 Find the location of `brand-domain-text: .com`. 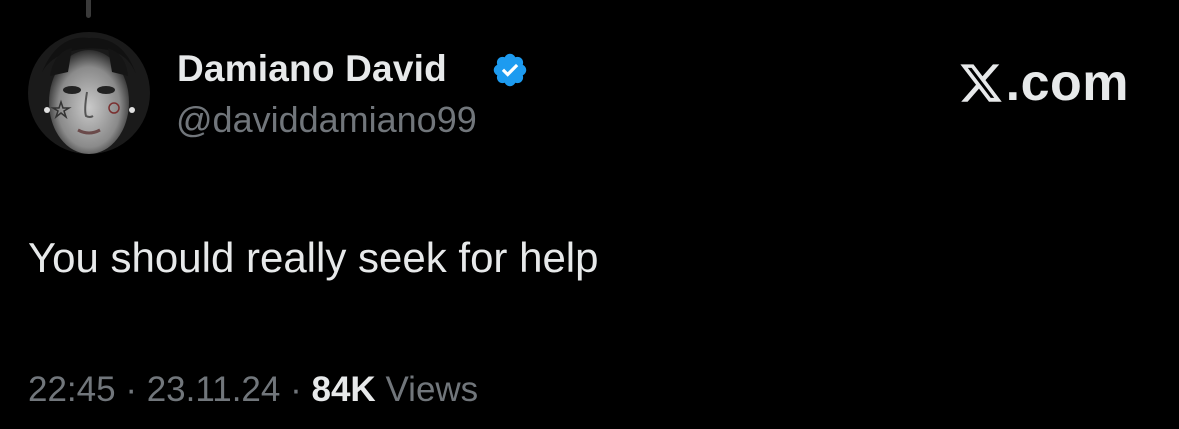

brand-domain-text: .com is located at coordinates (1067, 83).